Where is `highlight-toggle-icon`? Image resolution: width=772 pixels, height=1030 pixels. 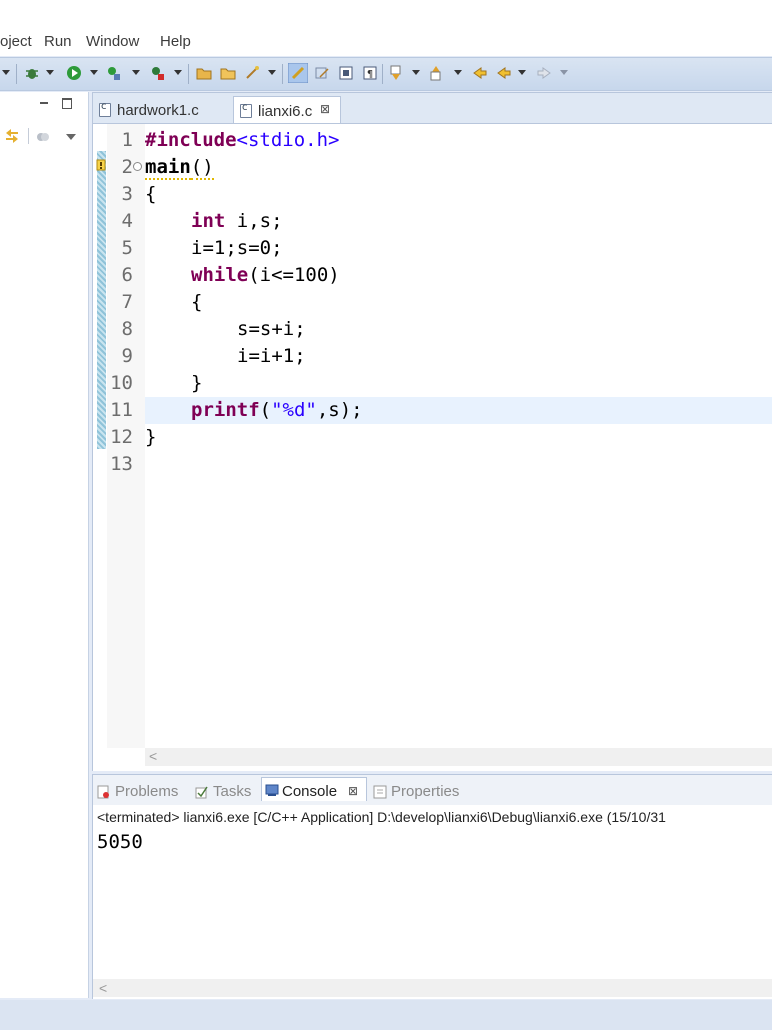
highlight-toggle-icon is located at coordinates (298, 73).